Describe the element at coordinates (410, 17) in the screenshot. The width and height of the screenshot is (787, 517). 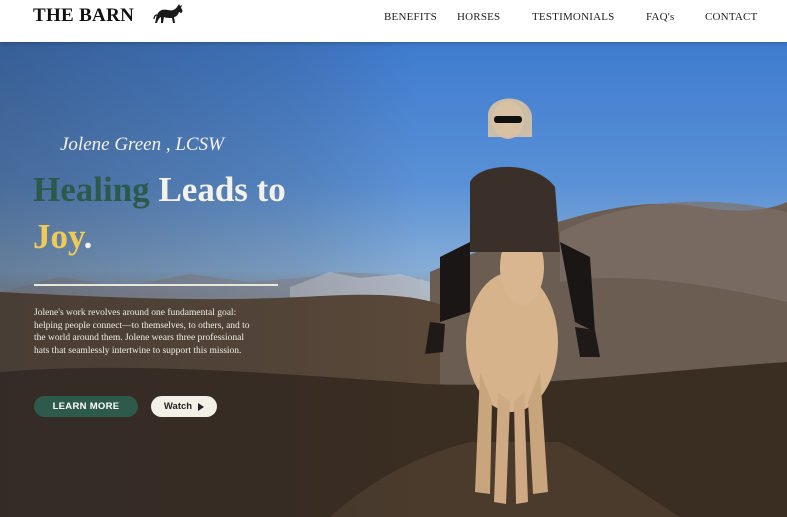
I see `nav-benefits: BENEFITS` at that location.